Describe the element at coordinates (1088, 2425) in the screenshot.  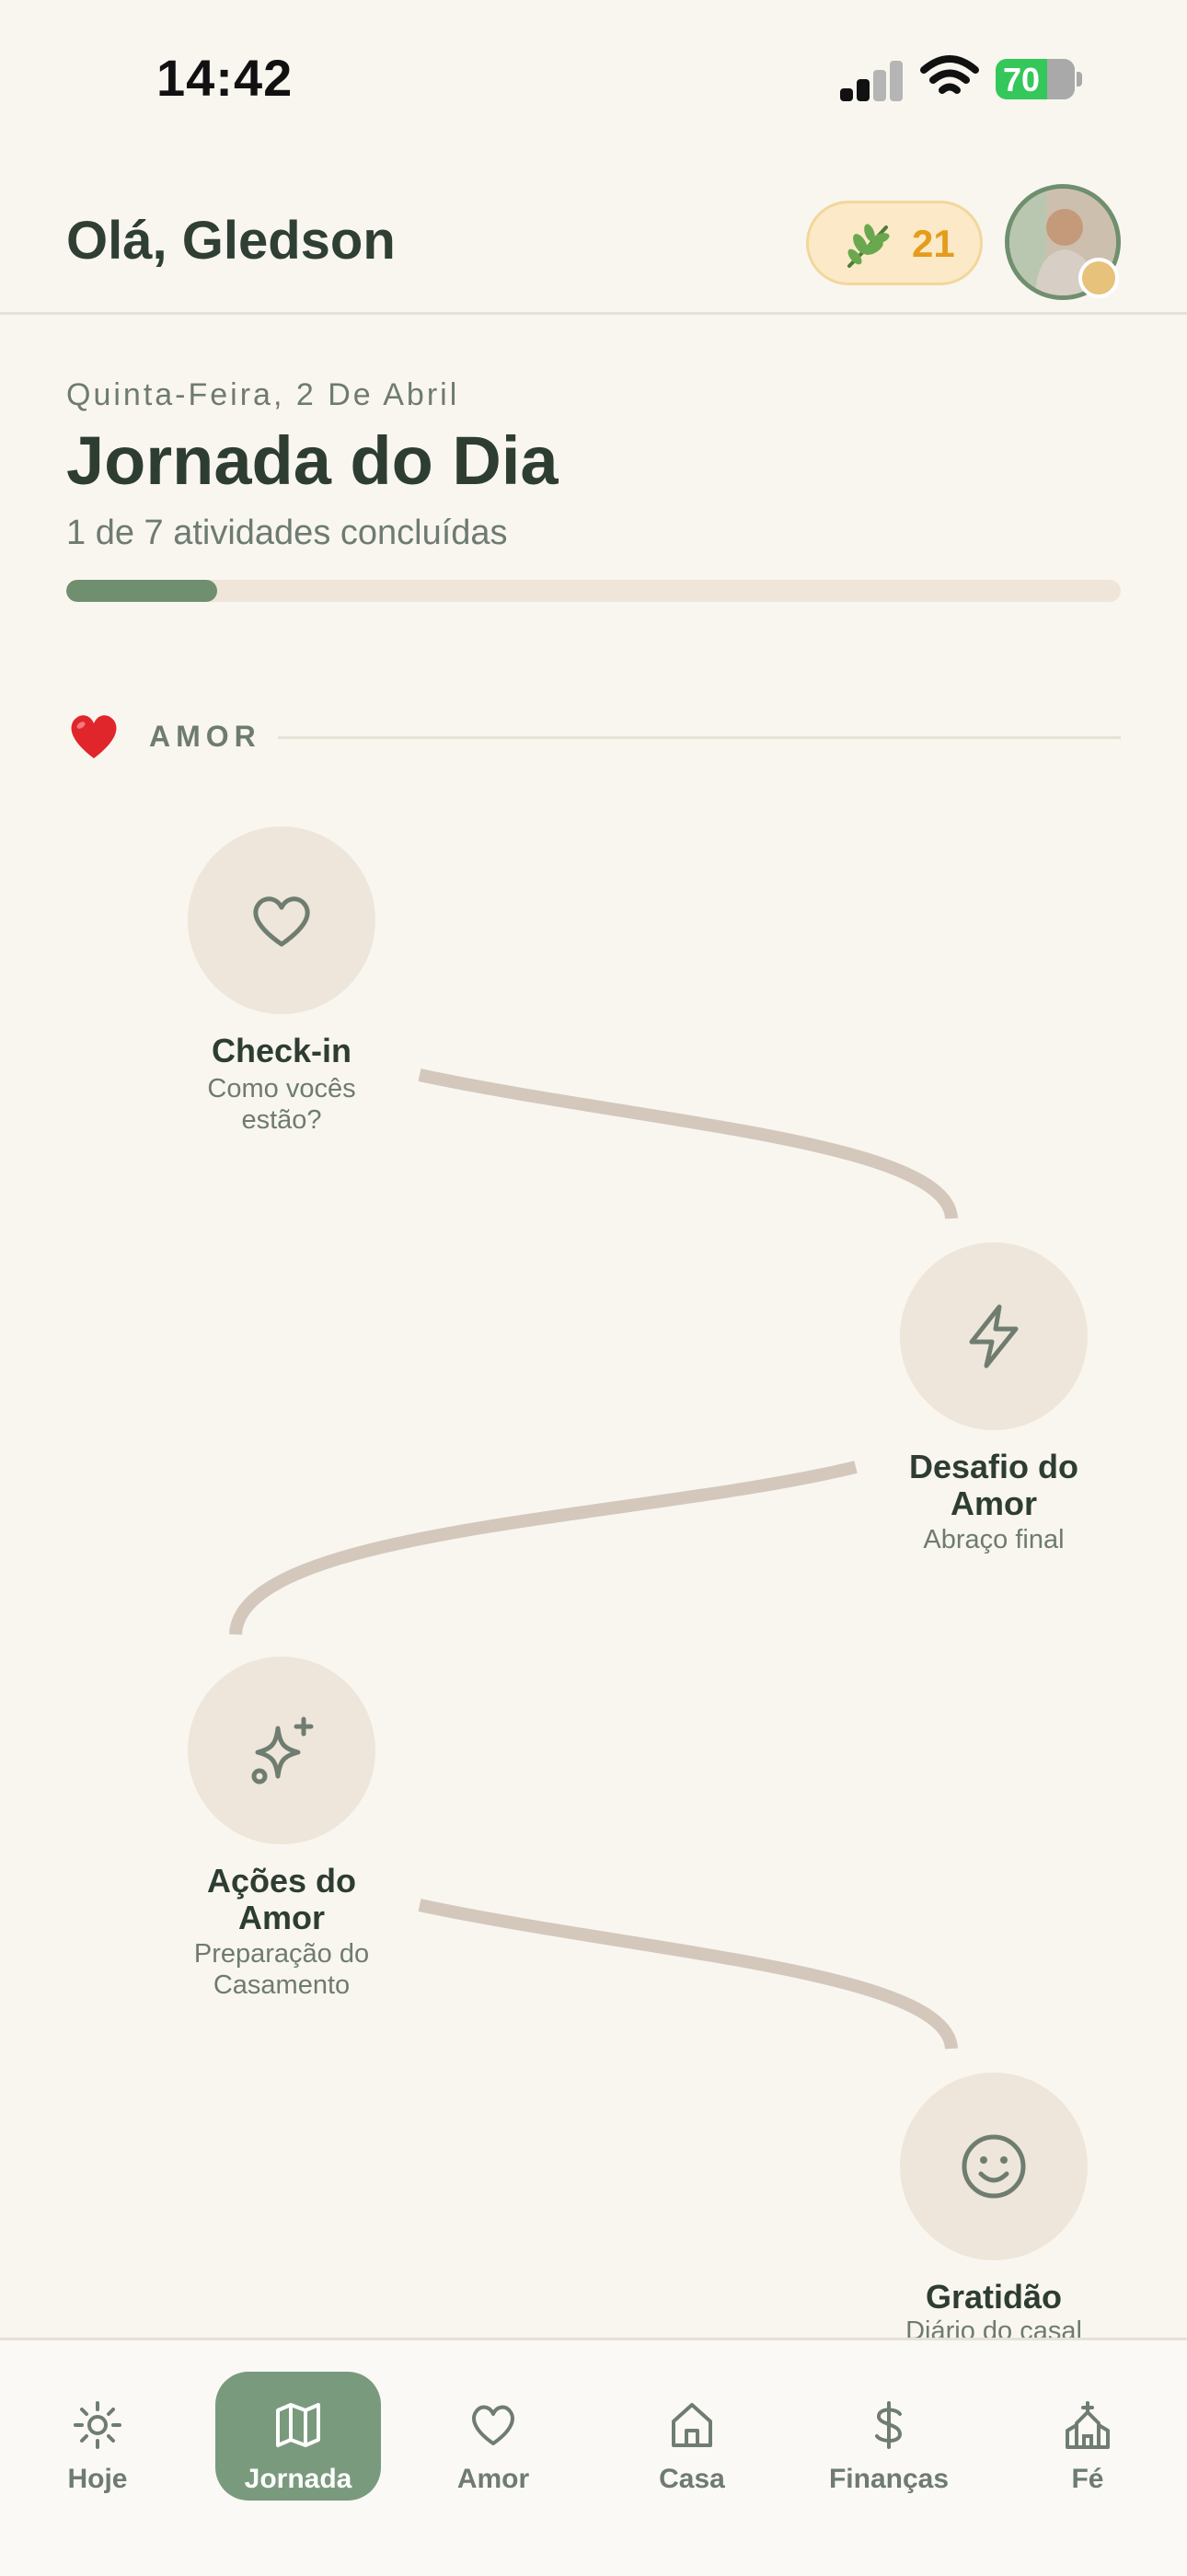
I see `church-icon` at that location.